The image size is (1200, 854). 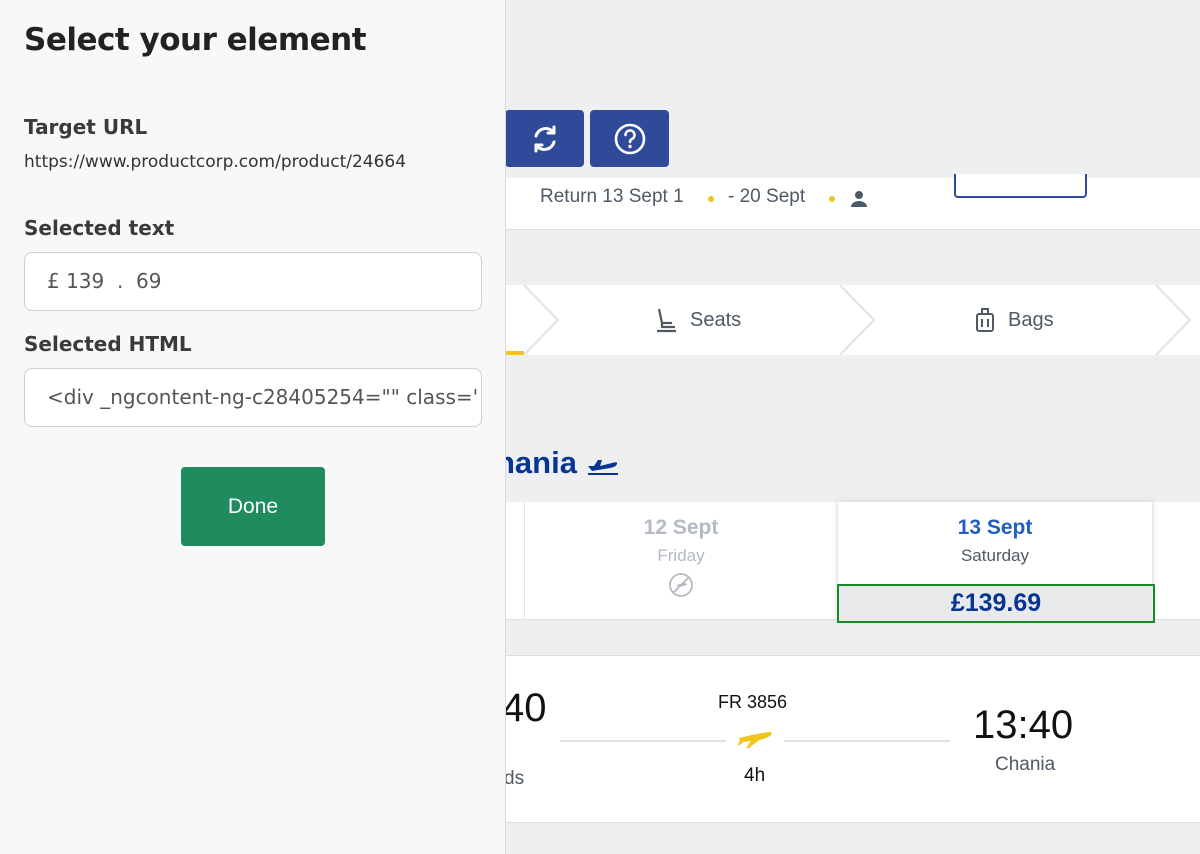 What do you see at coordinates (859, 199) in the screenshot?
I see `person-icon` at bounding box center [859, 199].